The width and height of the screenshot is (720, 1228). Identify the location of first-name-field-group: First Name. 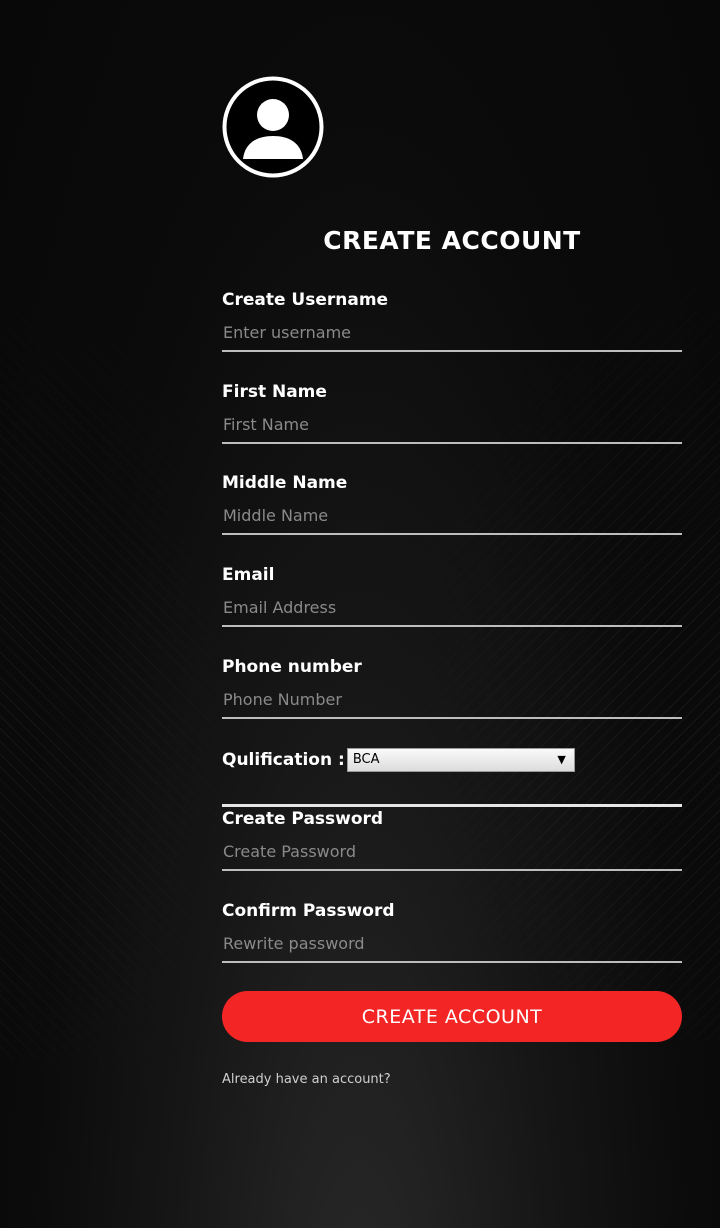
(452, 412).